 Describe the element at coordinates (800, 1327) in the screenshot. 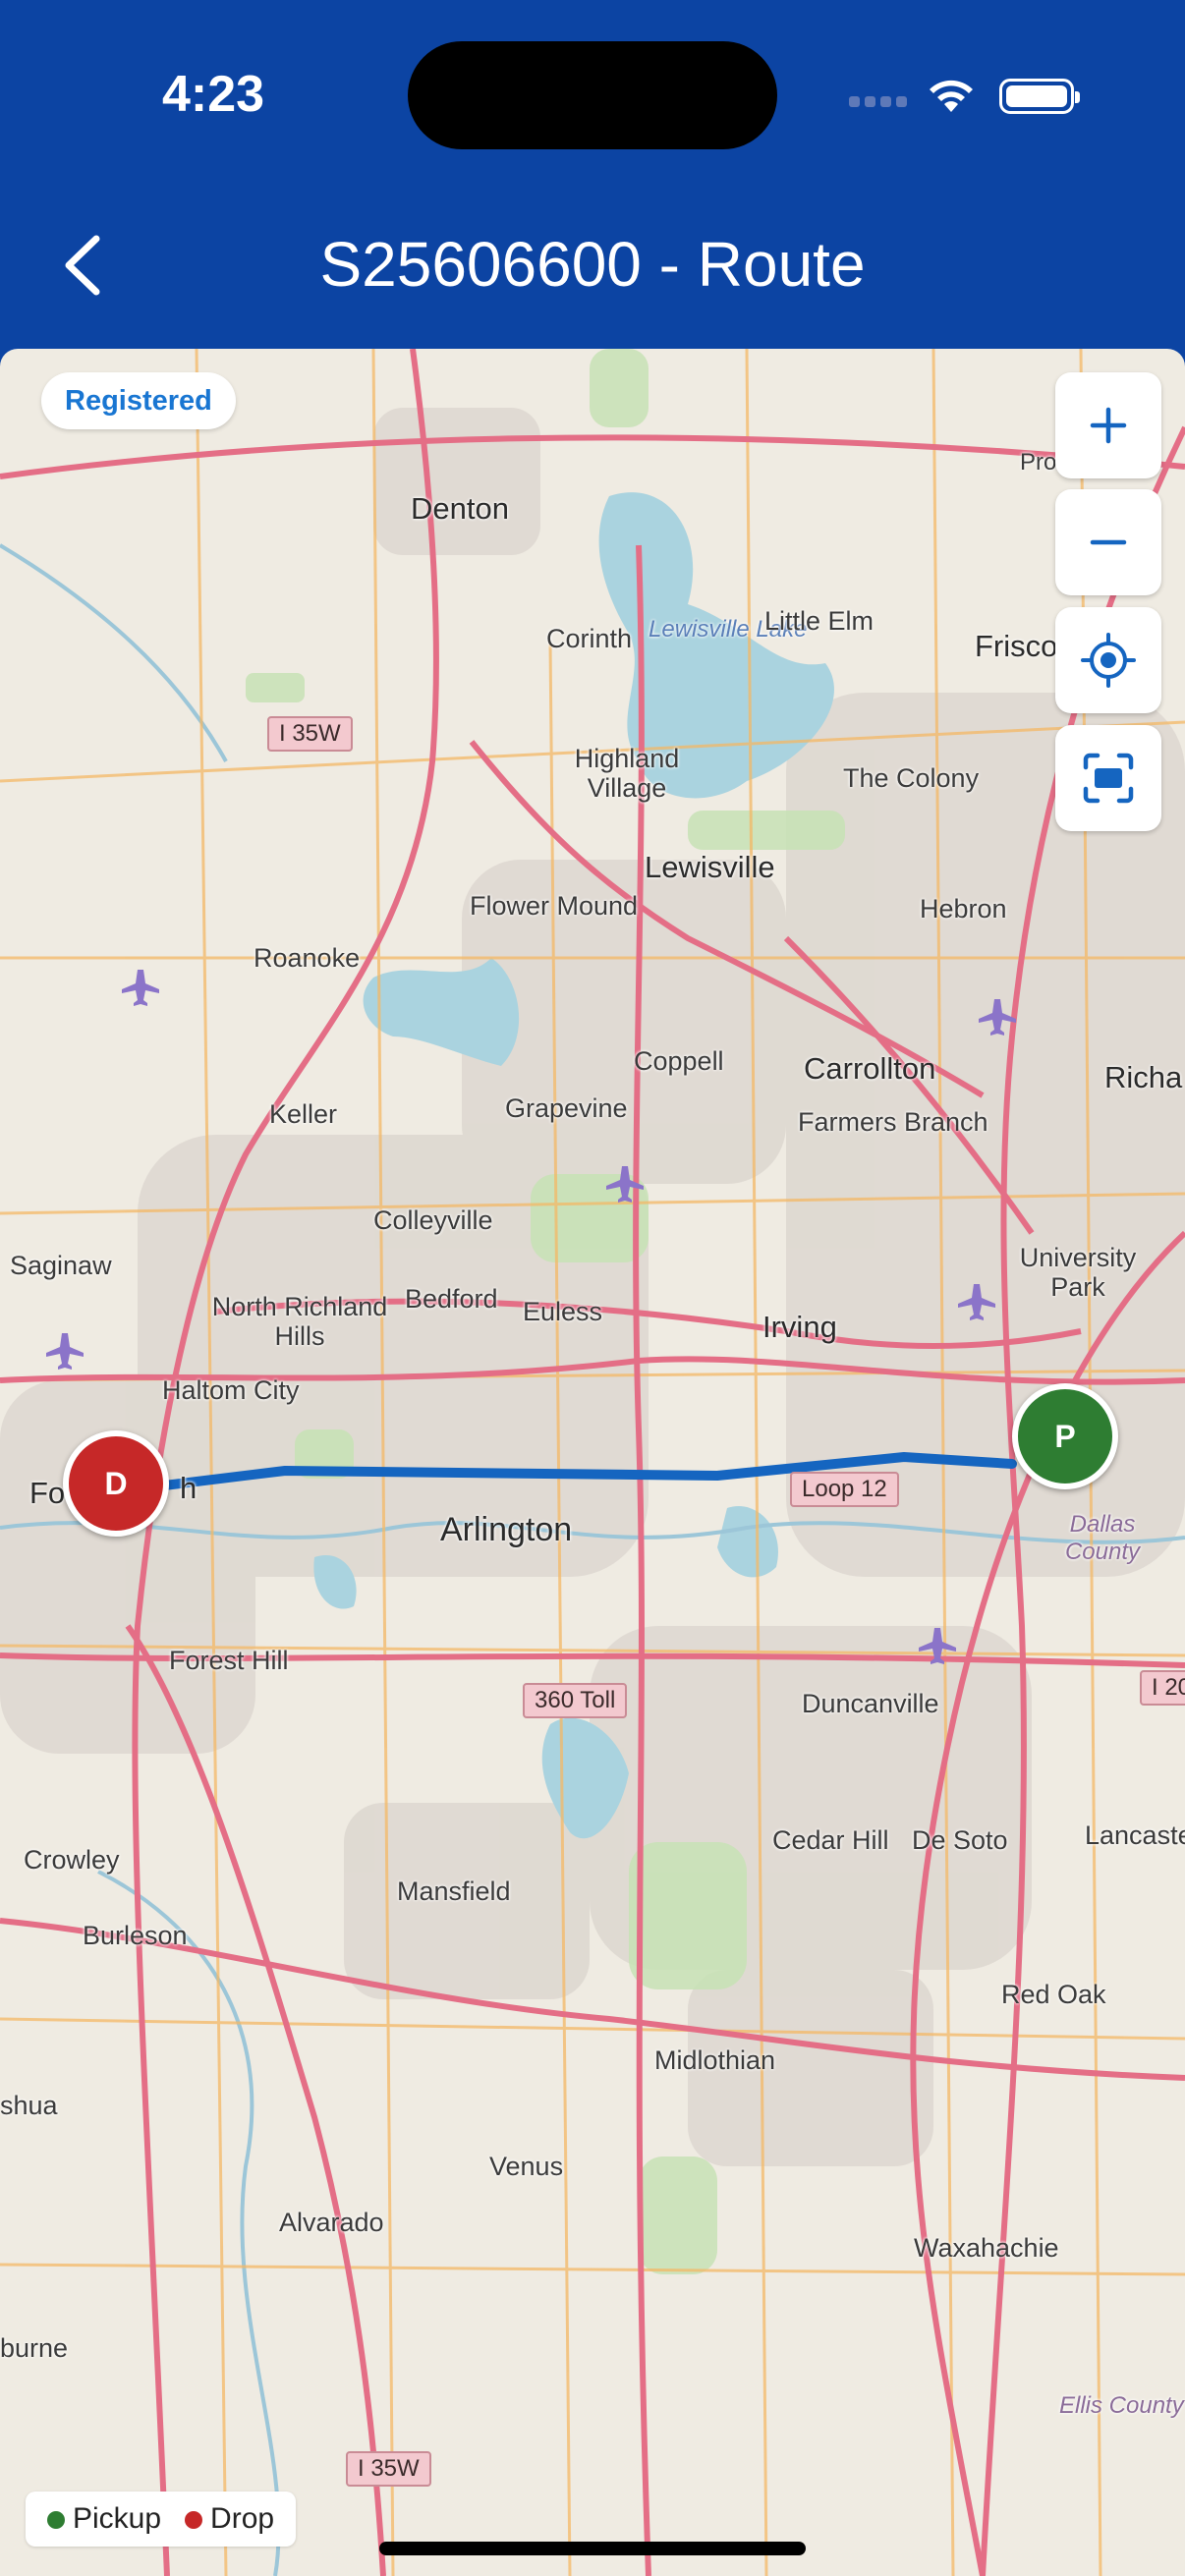

I see `label-irving: Irving` at that location.